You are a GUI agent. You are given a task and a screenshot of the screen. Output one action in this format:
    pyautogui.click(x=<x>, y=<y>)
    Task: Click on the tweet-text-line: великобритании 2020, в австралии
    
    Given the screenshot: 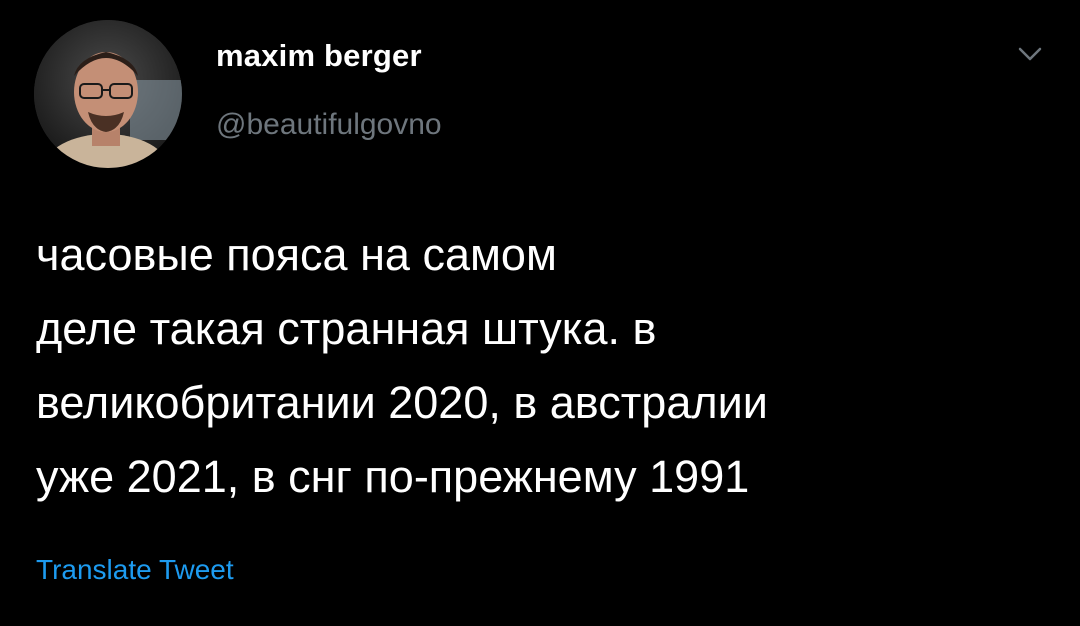 What is the action you would take?
    pyautogui.click(x=402, y=402)
    